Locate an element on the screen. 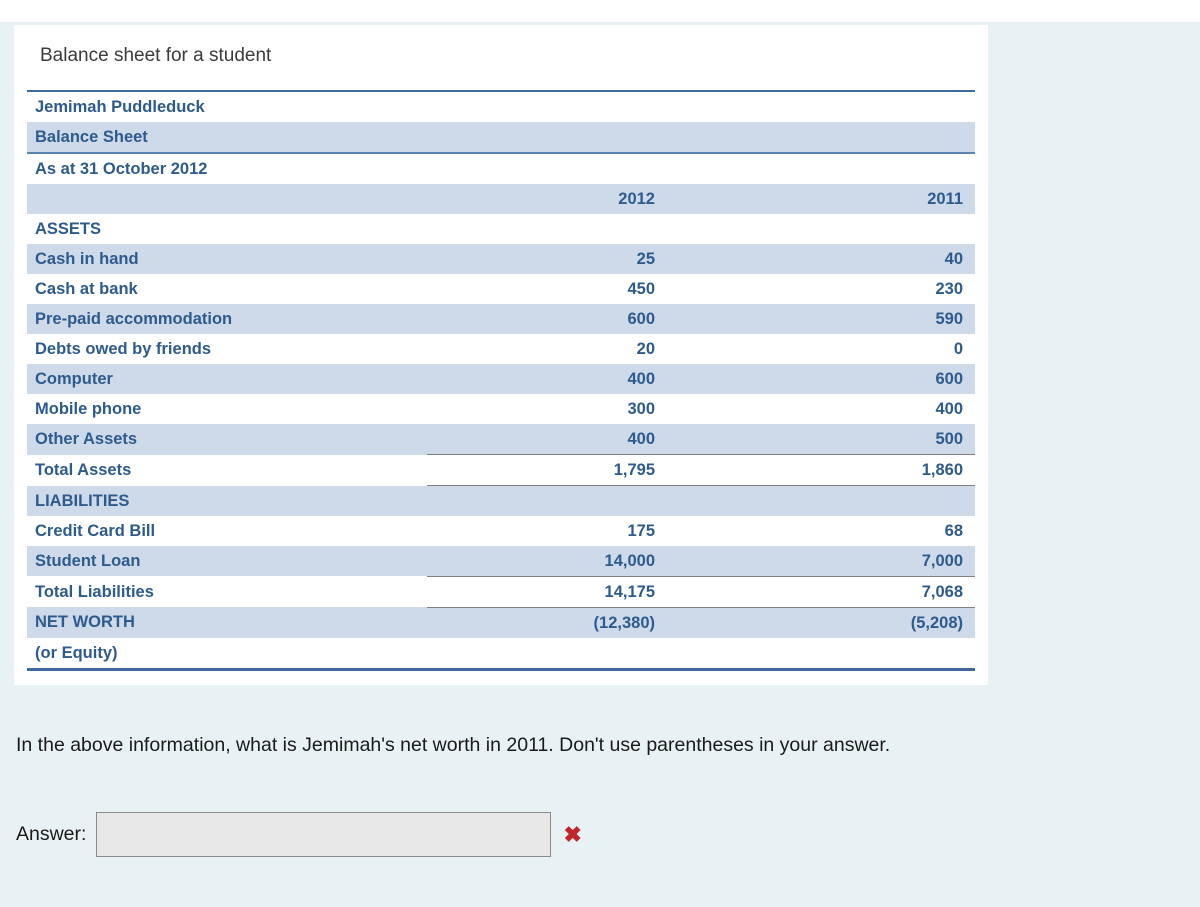 The height and width of the screenshot is (907, 1200). table-row: Credit Card Bill 175 68 is located at coordinates (501, 530).